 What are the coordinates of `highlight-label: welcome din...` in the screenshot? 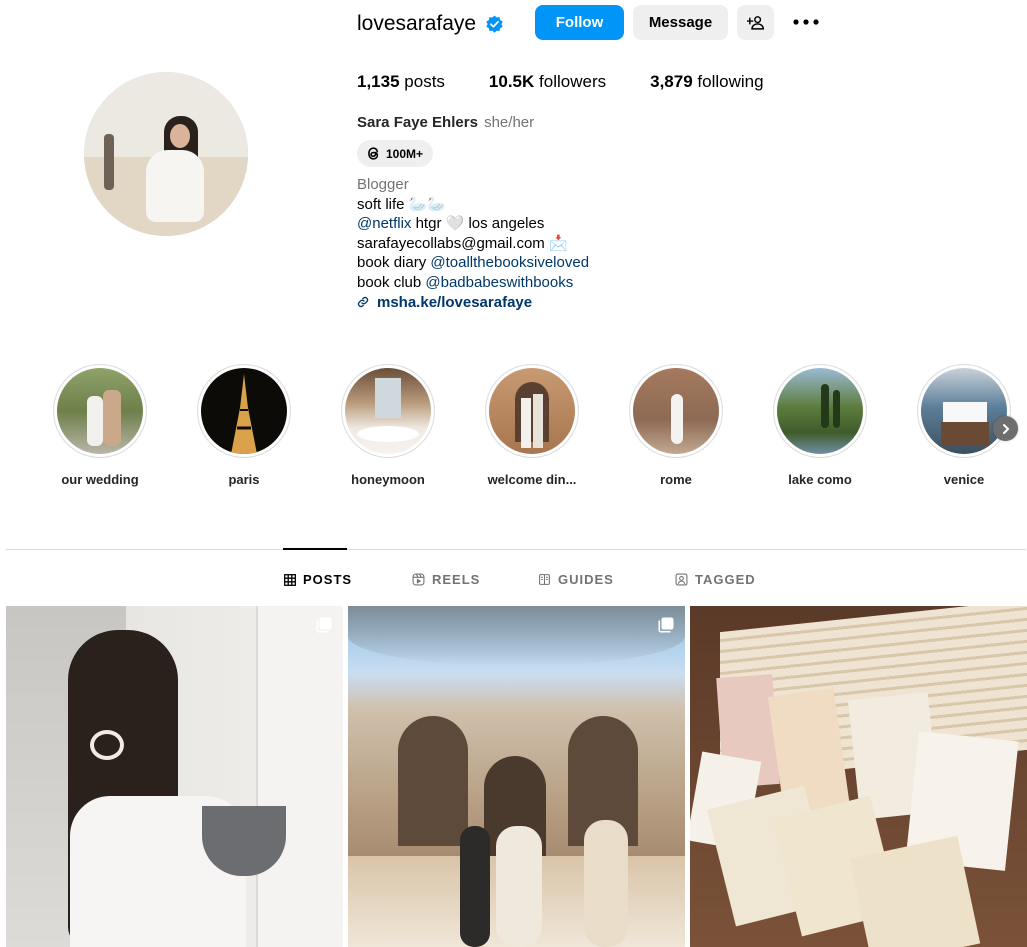 It's located at (532, 479).